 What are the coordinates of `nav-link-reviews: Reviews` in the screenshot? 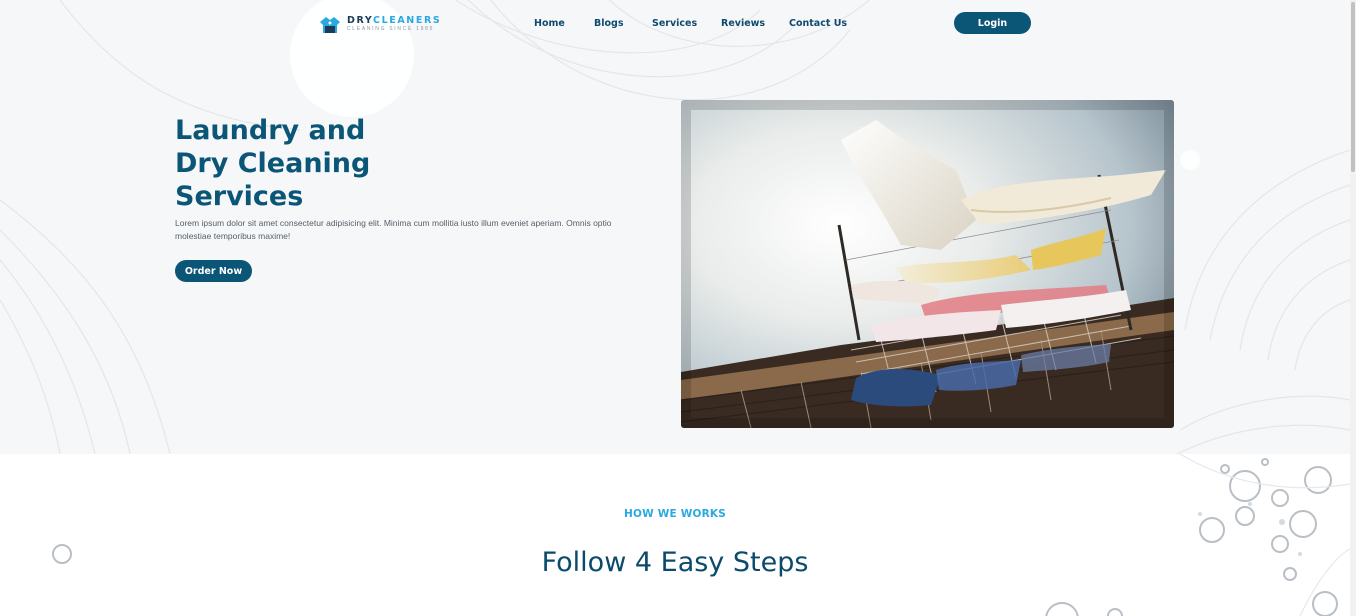 It's located at (743, 23).